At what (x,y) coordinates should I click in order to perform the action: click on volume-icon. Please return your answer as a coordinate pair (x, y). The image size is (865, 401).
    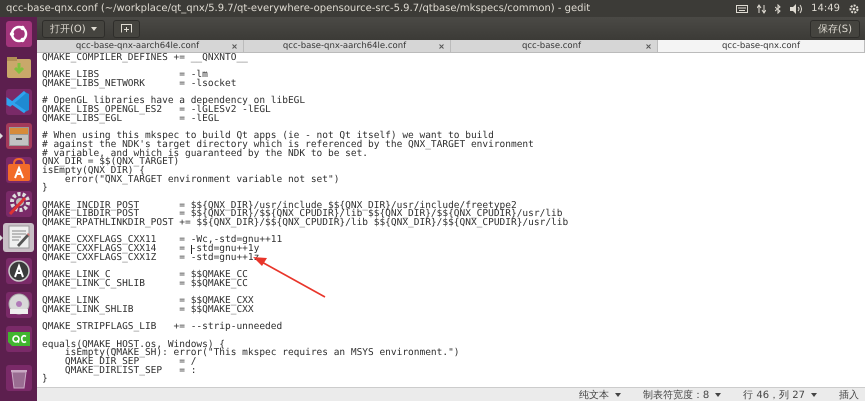
    Looking at the image, I should click on (796, 9).